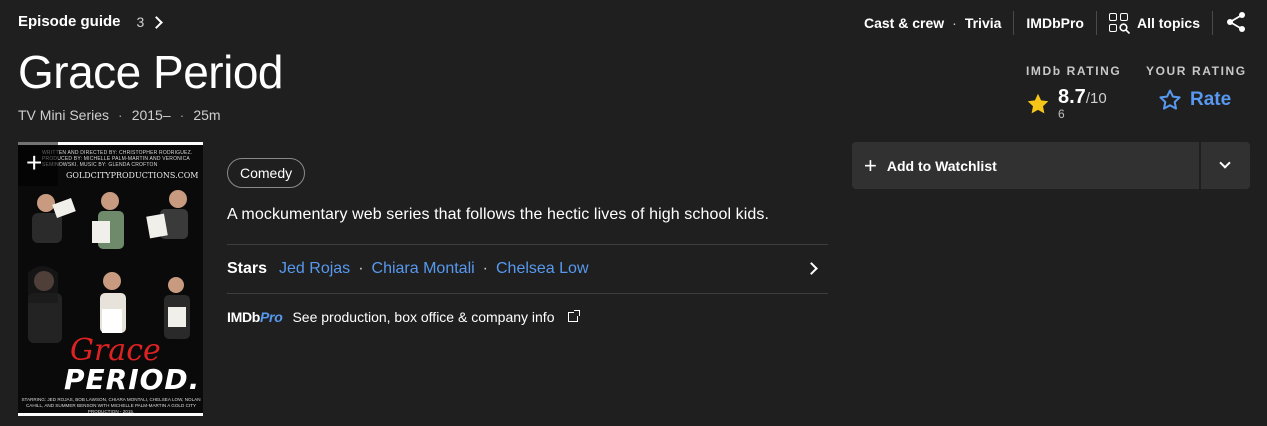 This screenshot has height=426, width=1267. Describe the element at coordinates (904, 23) in the screenshot. I see `cast-crew-link: Cast & crew` at that location.